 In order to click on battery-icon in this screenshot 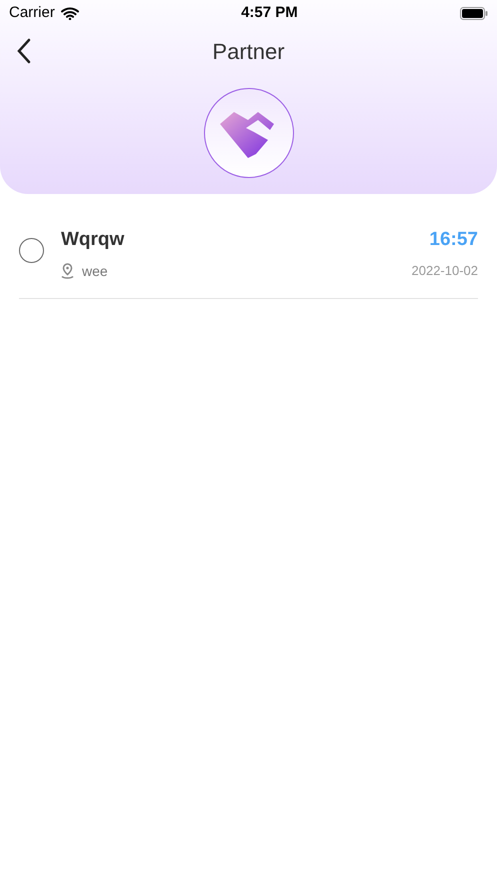, I will do `click(474, 13)`.